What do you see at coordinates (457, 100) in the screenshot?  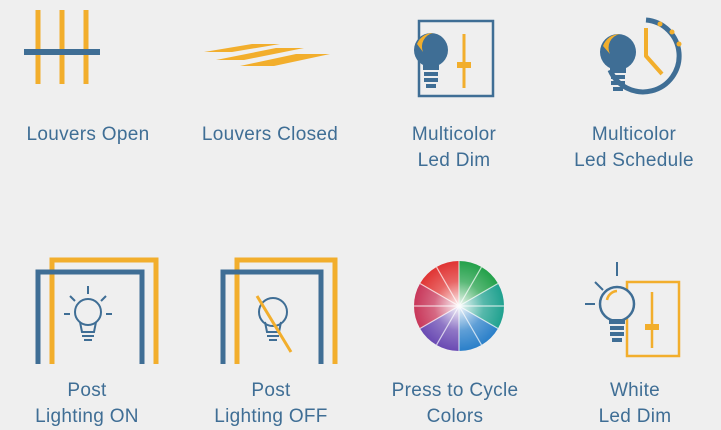 I see `multicolor-led-dim-button: Multicolor Led Dim` at bounding box center [457, 100].